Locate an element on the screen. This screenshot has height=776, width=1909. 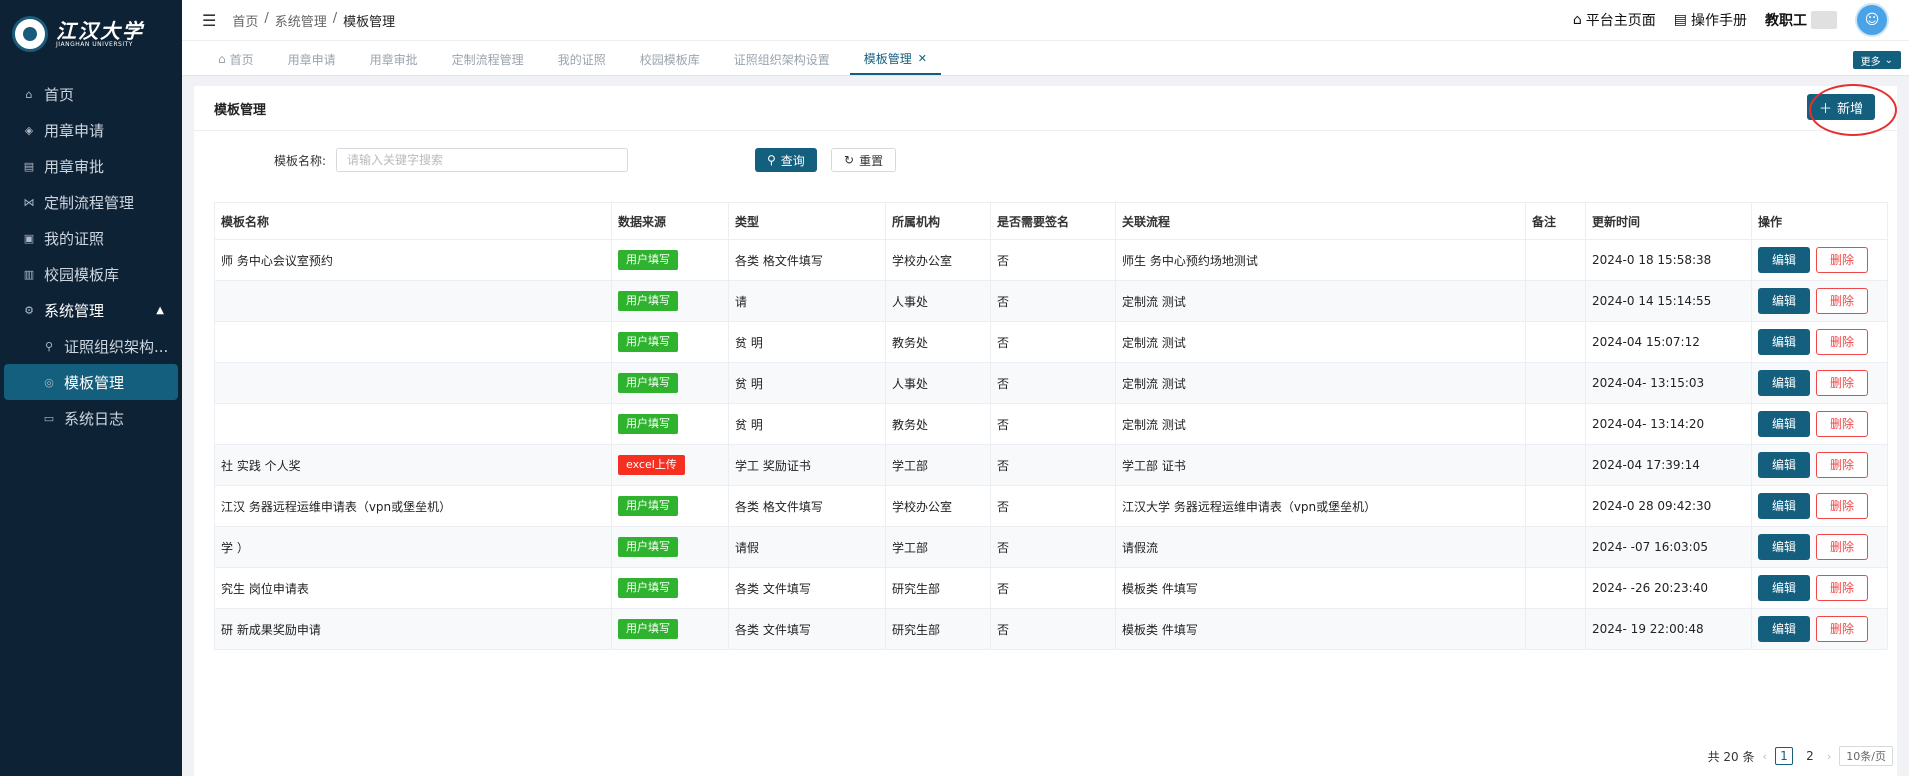
cell-org: 学校办公室 is located at coordinates (938, 260).